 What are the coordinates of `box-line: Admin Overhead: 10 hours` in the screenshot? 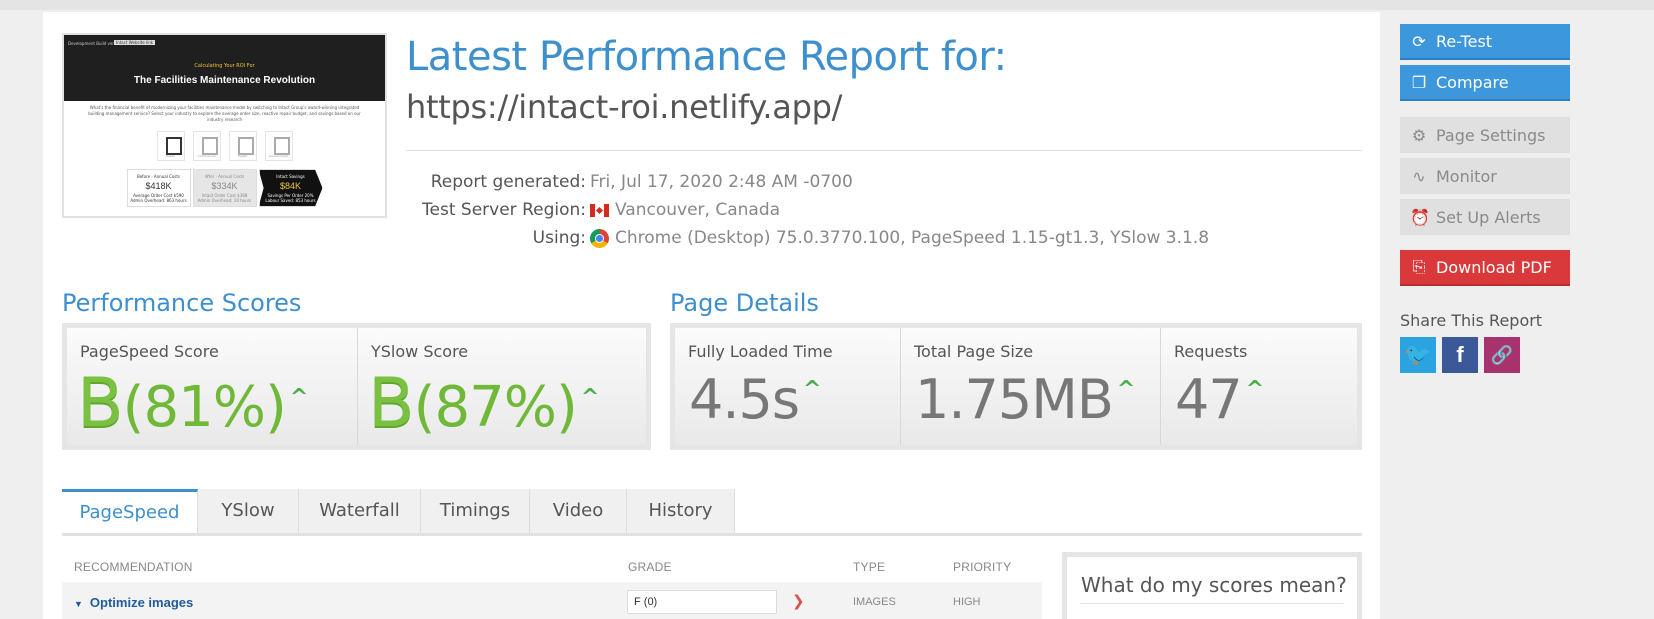 It's located at (224, 200).